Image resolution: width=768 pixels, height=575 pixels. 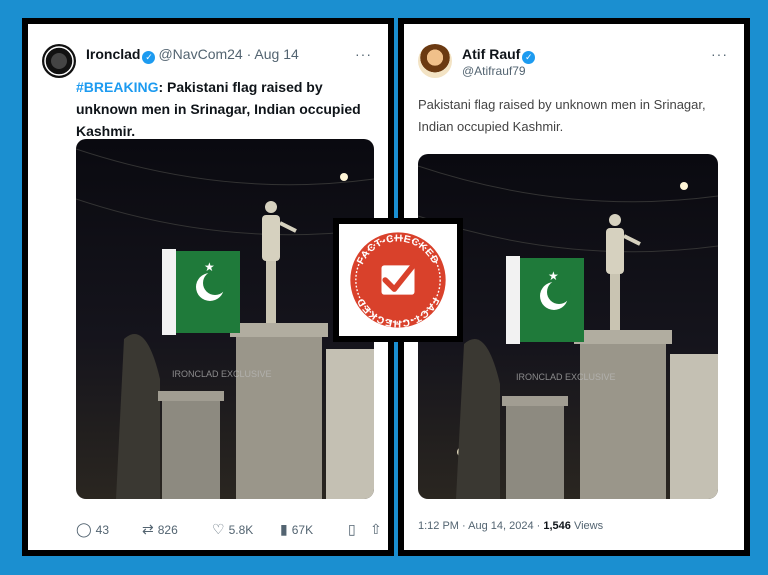 I want to click on bookmark-icon: ▯, so click(x=352, y=529).